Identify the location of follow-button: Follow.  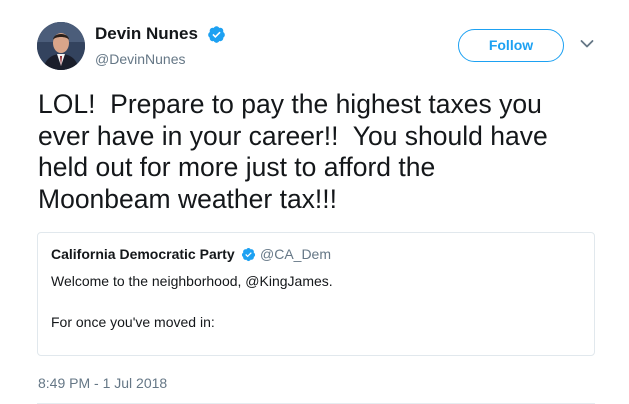
(511, 45).